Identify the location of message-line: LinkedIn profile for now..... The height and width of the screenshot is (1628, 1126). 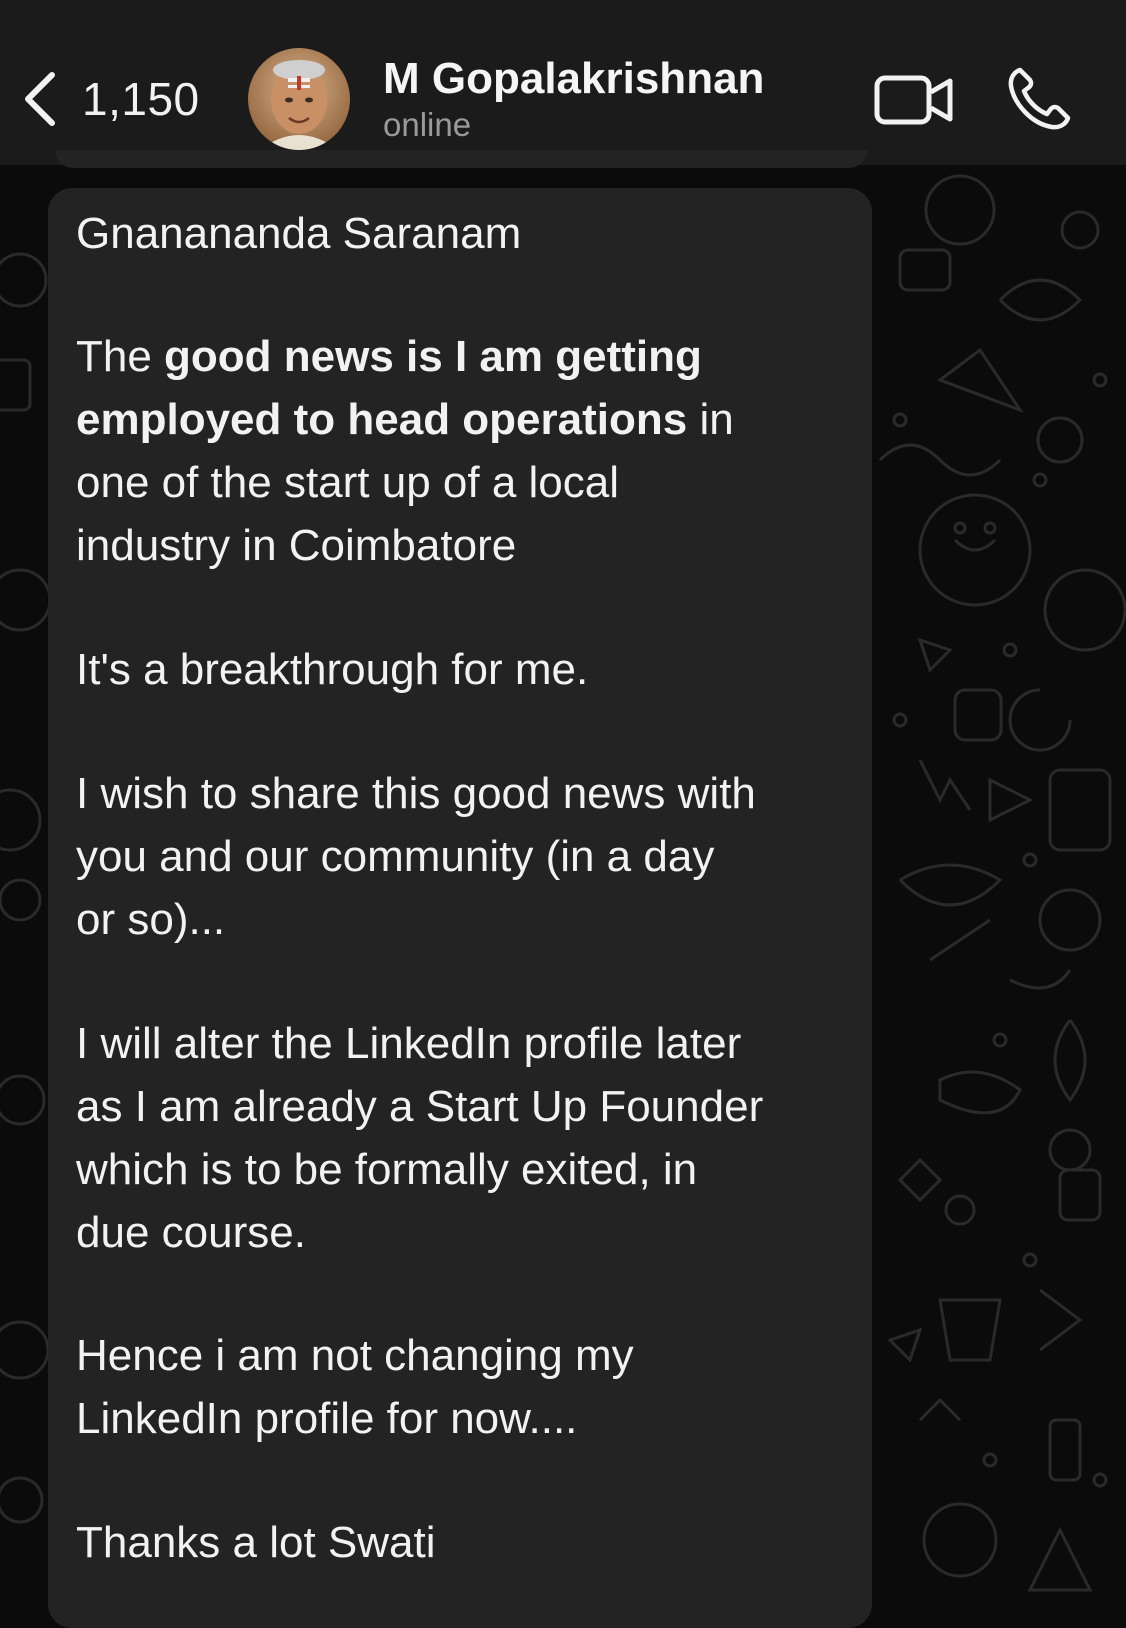
(327, 1418).